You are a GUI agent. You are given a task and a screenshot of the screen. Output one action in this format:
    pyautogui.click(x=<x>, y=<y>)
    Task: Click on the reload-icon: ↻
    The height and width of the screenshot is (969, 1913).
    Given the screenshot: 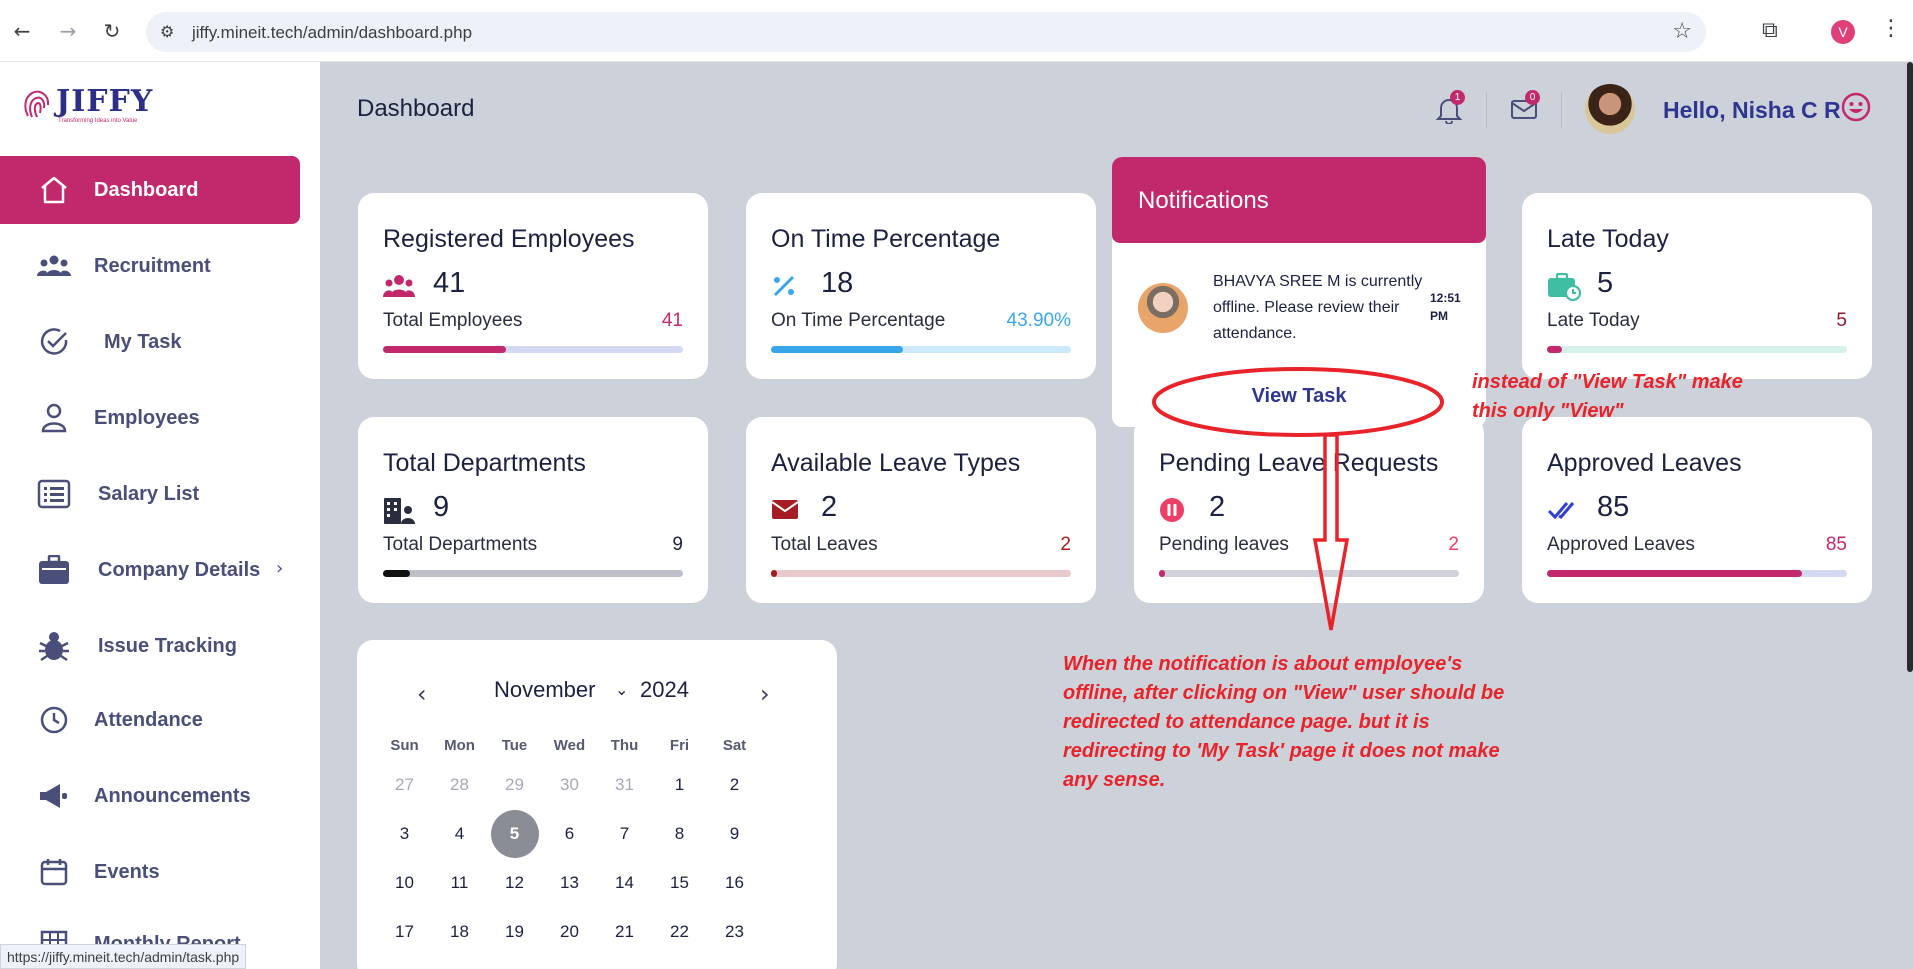 What is the action you would take?
    pyautogui.click(x=112, y=31)
    